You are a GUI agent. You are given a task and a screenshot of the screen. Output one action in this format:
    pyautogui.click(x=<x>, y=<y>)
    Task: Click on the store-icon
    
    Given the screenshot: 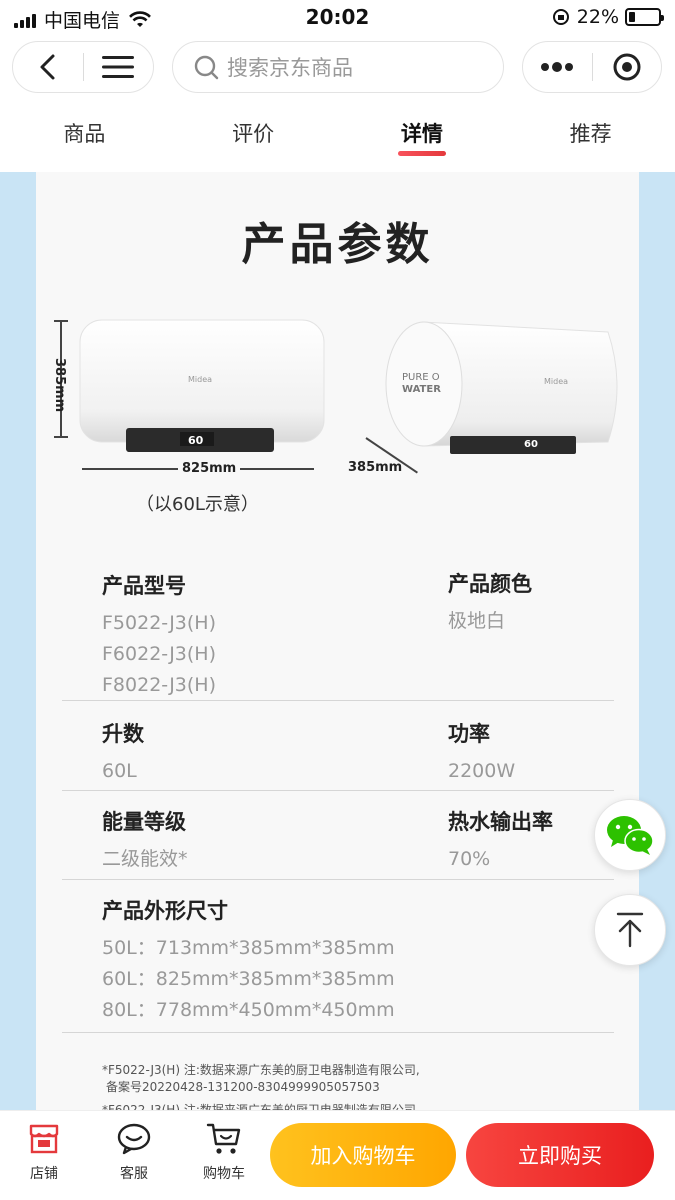 What is the action you would take?
    pyautogui.click(x=44, y=1139)
    